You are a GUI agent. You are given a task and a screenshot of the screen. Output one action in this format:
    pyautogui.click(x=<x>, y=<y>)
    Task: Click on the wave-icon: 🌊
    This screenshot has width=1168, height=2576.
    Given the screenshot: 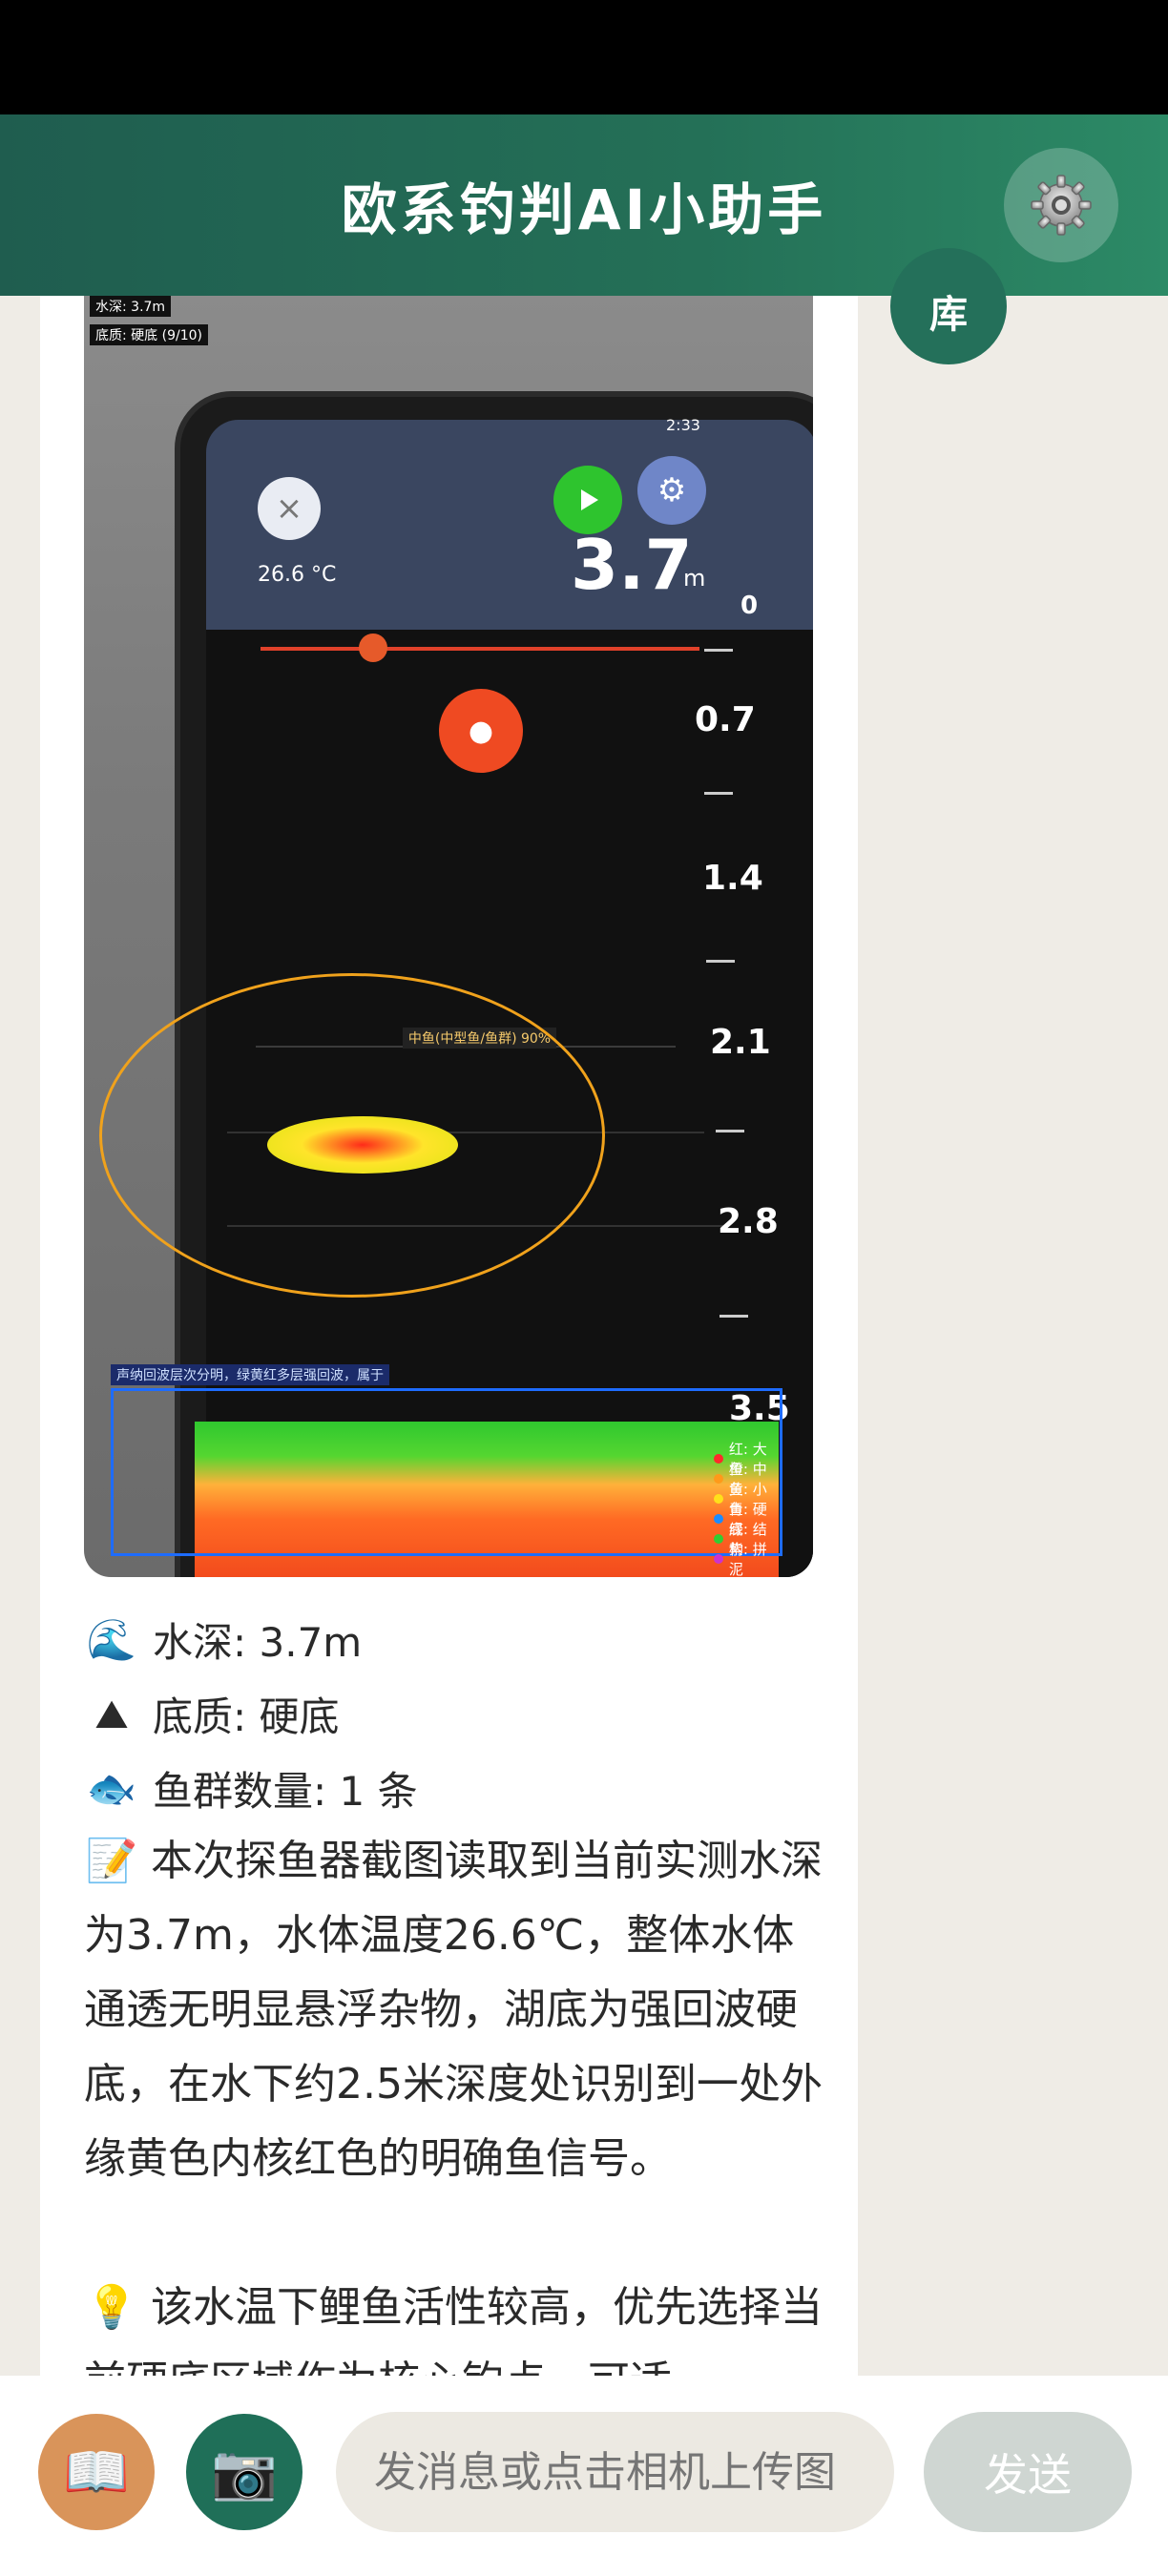 What is the action you would take?
    pyautogui.click(x=111, y=1639)
    